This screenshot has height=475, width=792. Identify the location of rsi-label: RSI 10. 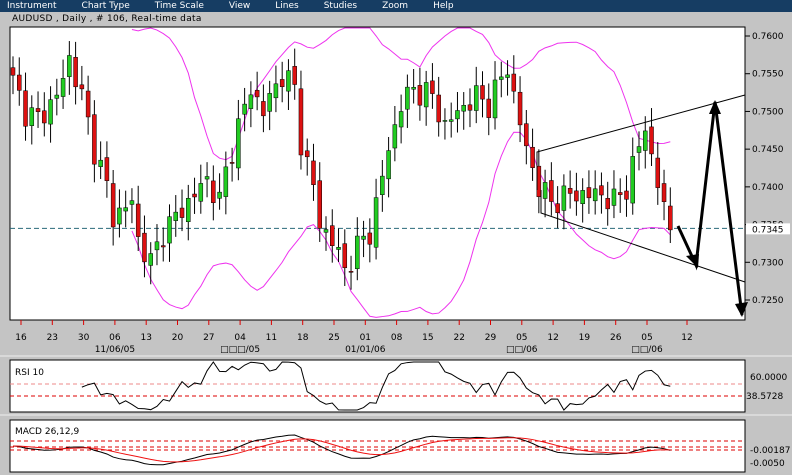
(29, 373).